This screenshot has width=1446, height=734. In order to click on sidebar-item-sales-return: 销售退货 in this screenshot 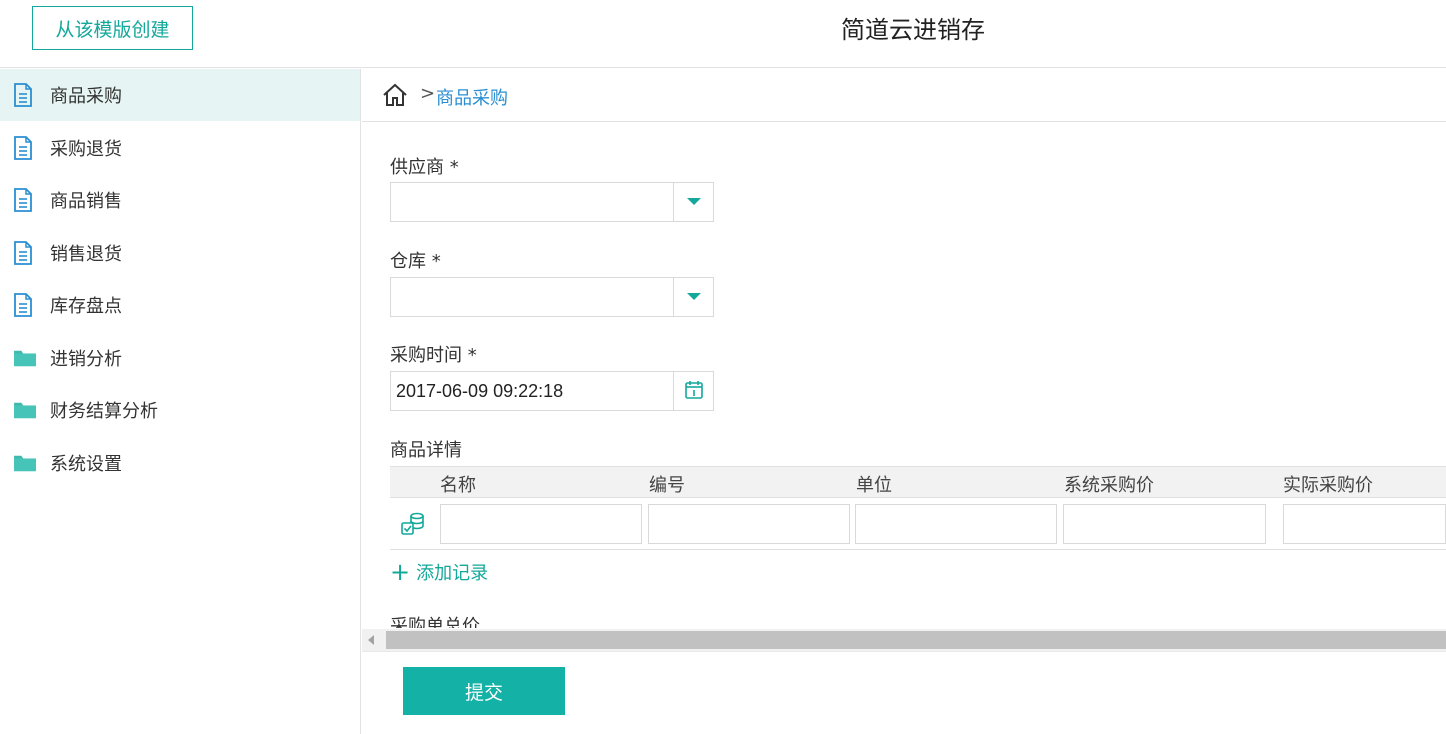, I will do `click(180, 253)`.